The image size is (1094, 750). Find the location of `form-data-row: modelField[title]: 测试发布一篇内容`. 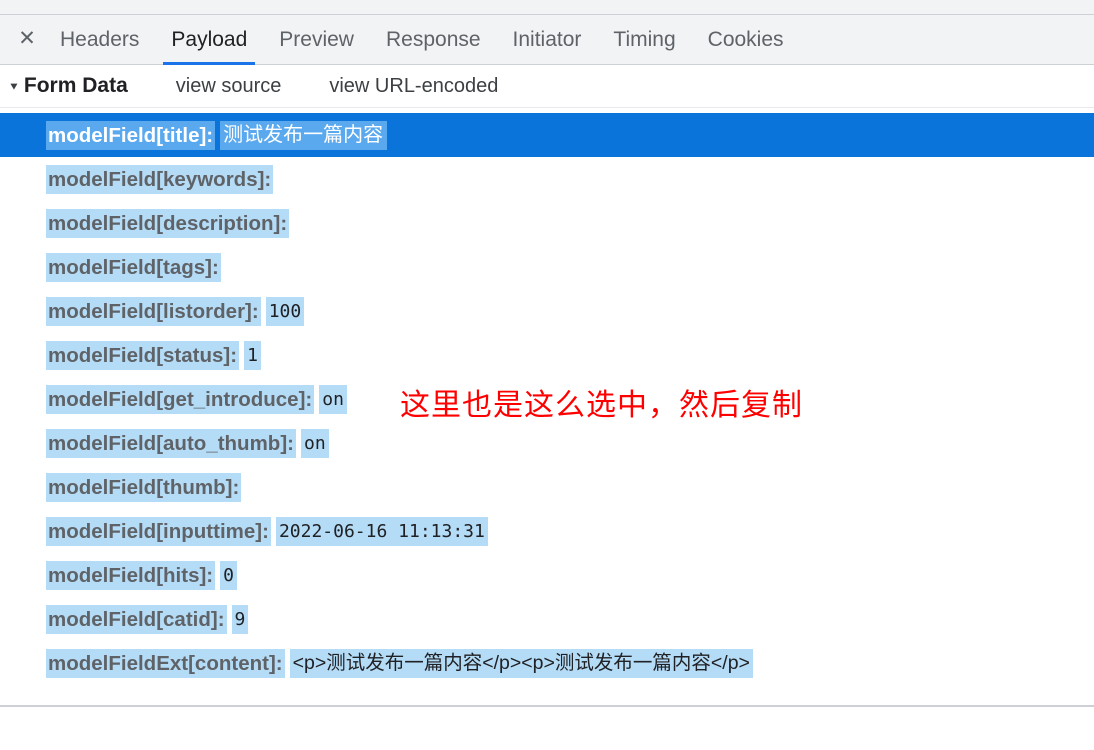

form-data-row: modelField[title]: 测试发布一篇内容 is located at coordinates (547, 135).